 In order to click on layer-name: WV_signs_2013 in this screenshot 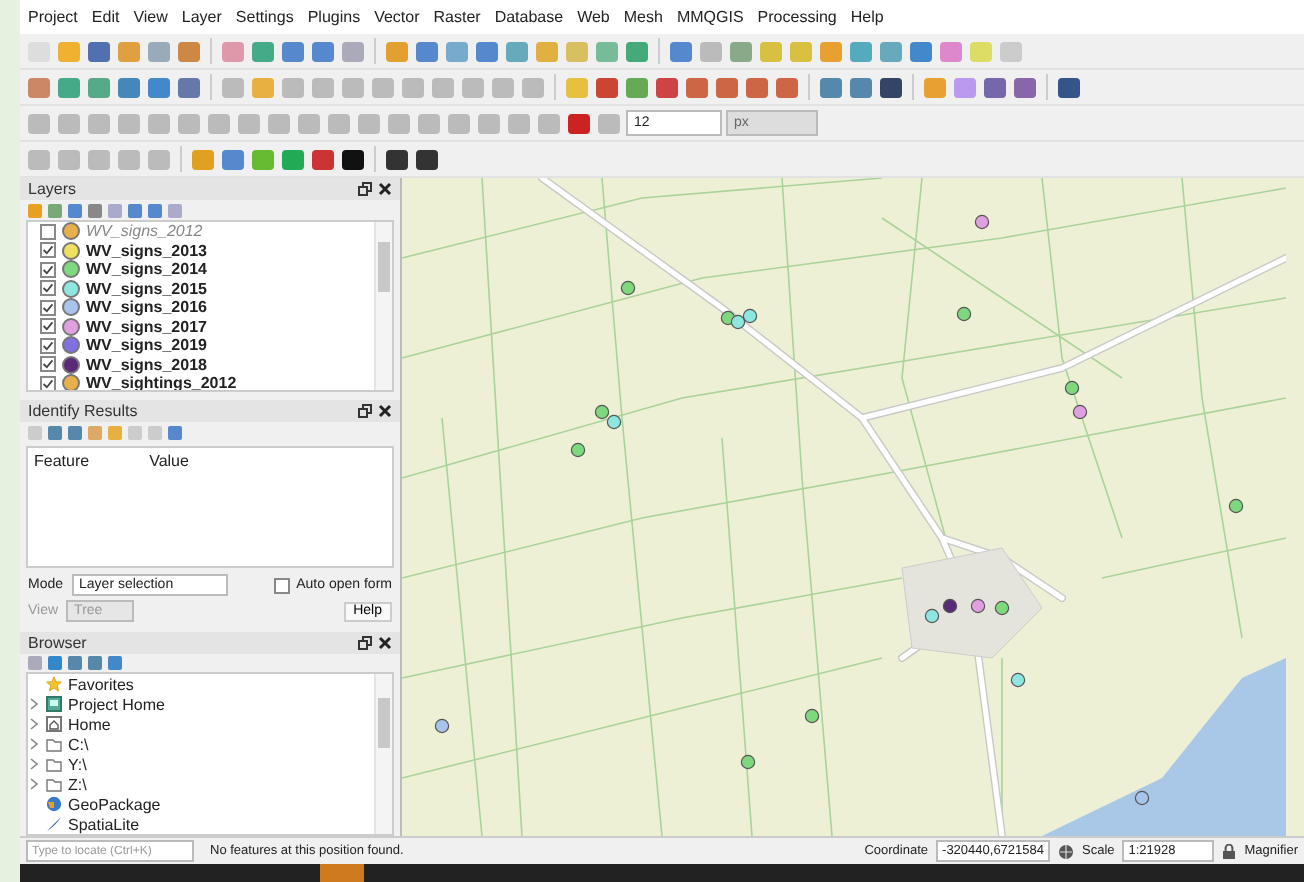, I will do `click(146, 250)`.